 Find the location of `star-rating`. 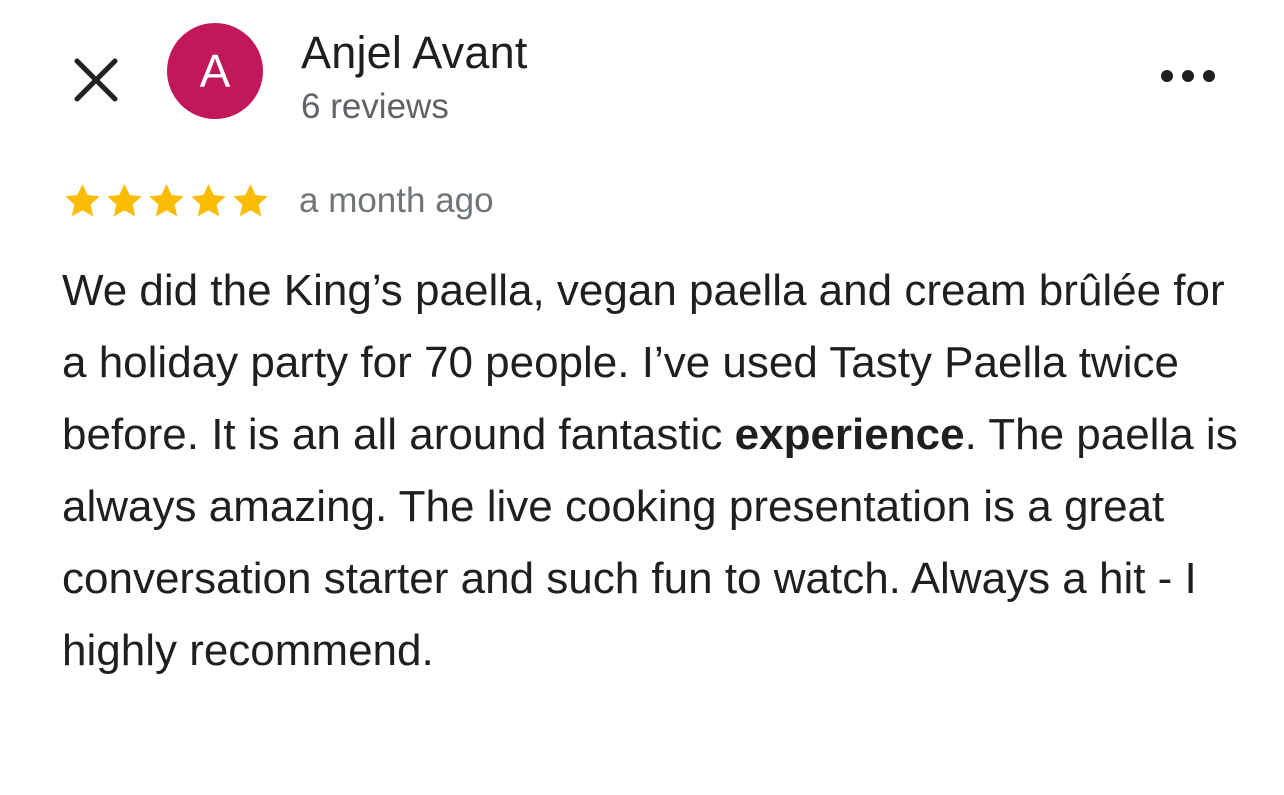

star-rating is located at coordinates (166, 201).